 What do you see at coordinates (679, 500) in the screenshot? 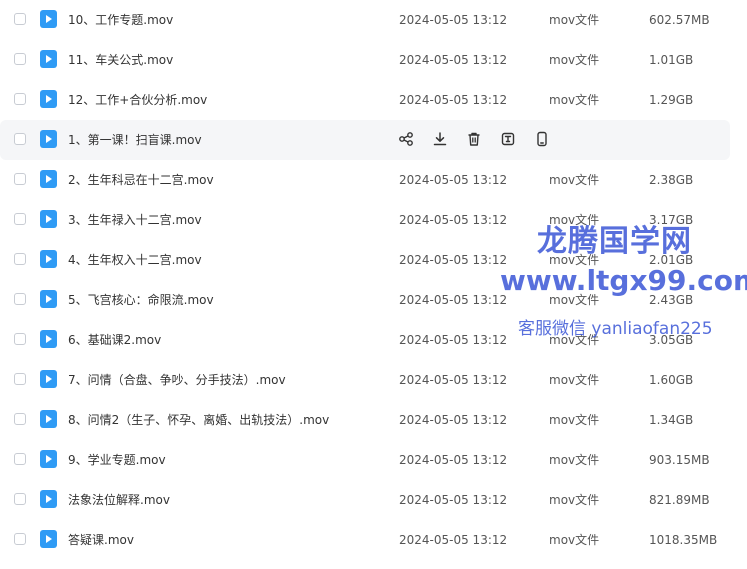
I see `file-size: 821.89MB` at bounding box center [679, 500].